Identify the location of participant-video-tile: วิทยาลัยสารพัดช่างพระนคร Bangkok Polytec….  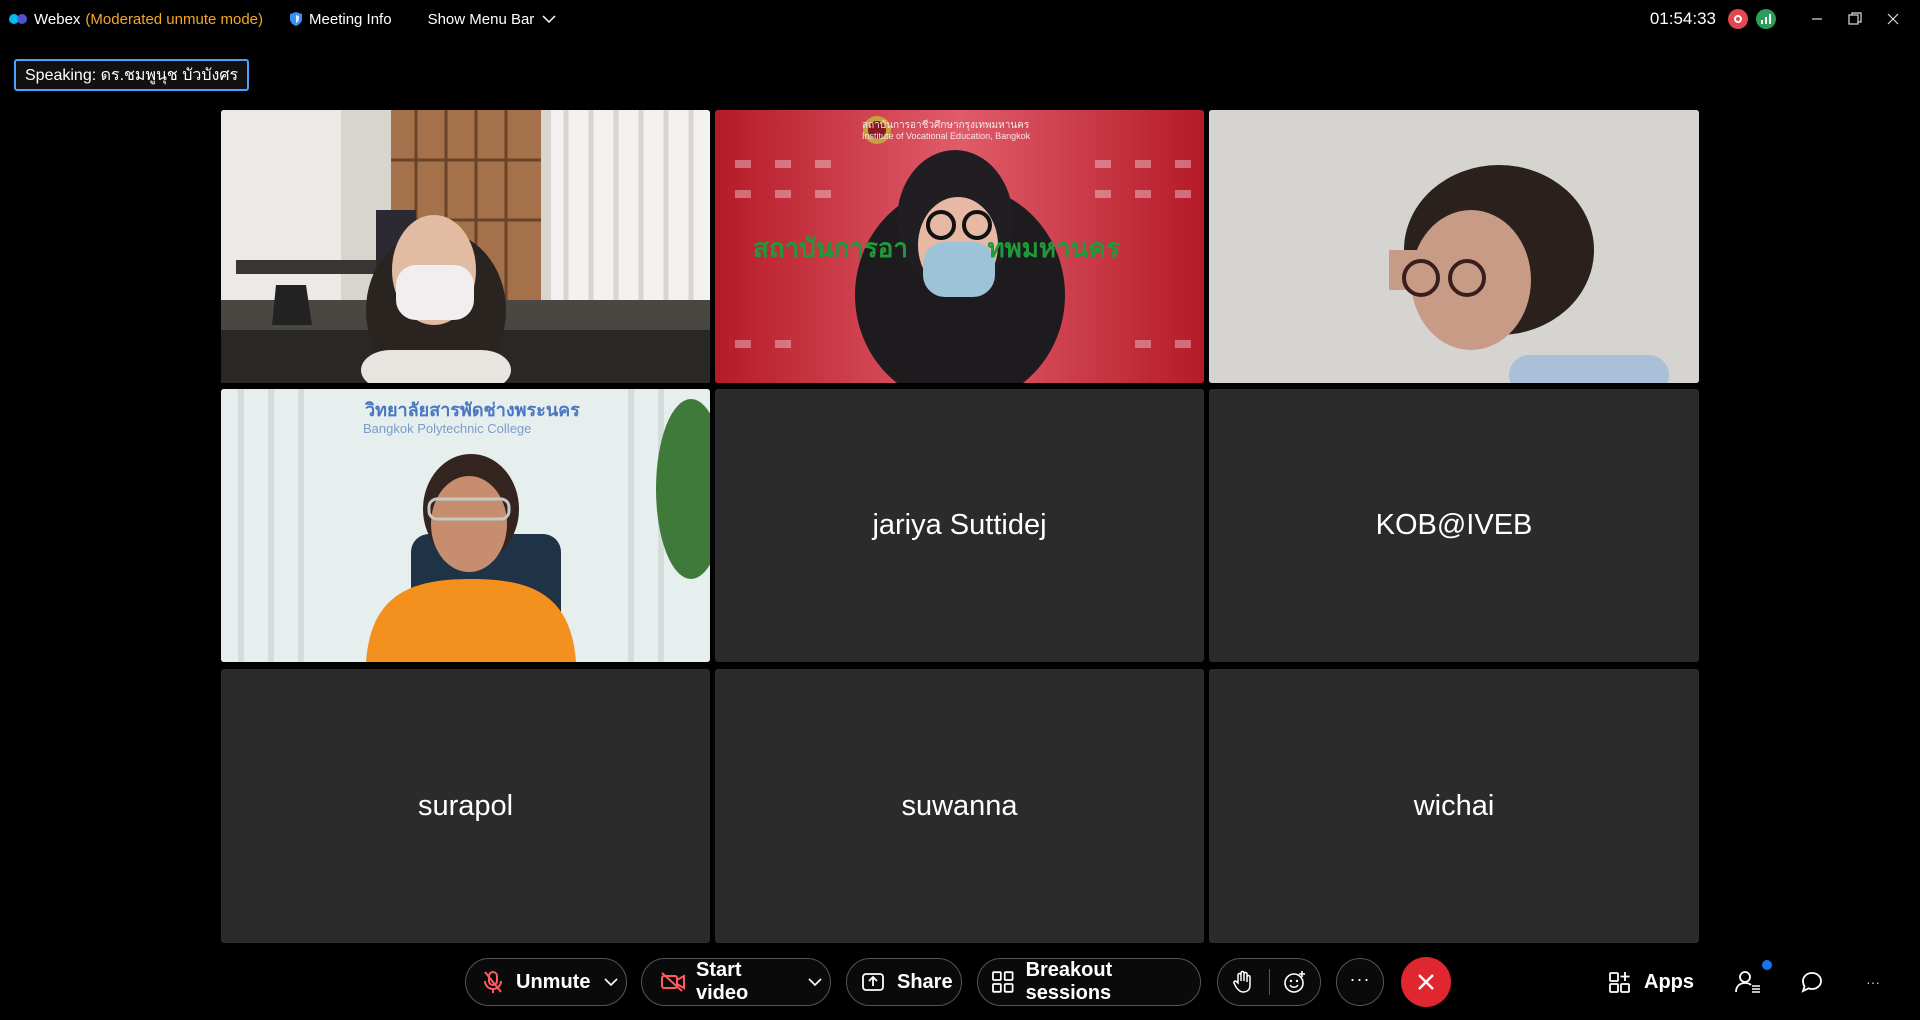
(465, 525).